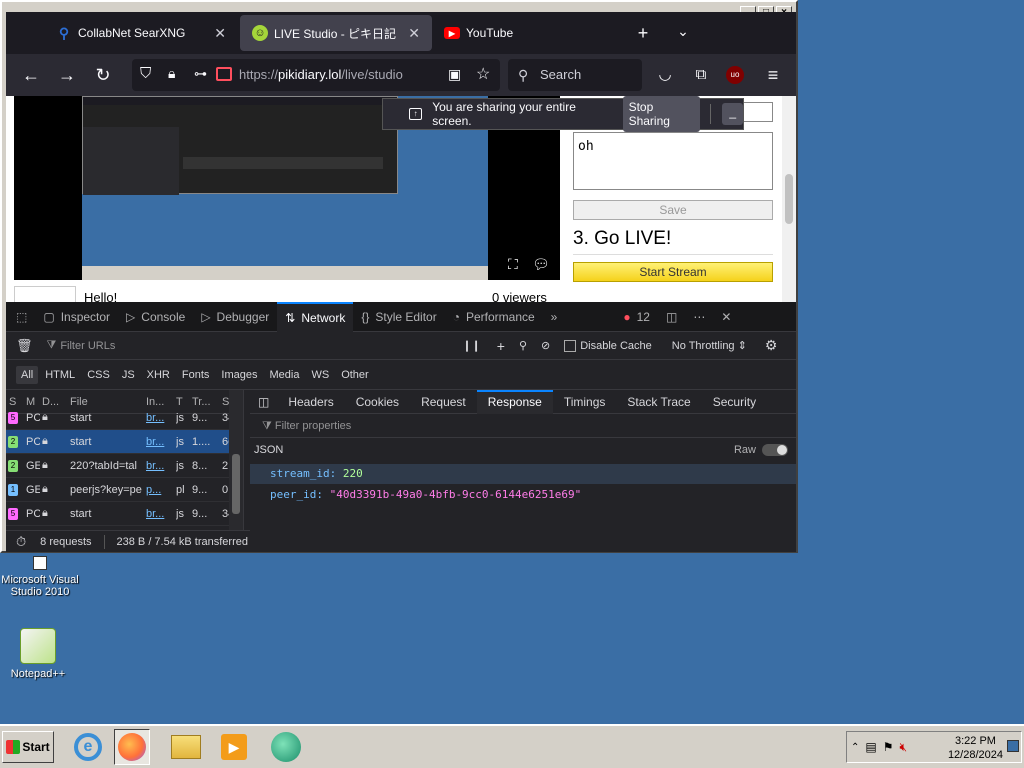  What do you see at coordinates (200, 74) in the screenshot?
I see `permissions-icon: ⊶` at bounding box center [200, 74].